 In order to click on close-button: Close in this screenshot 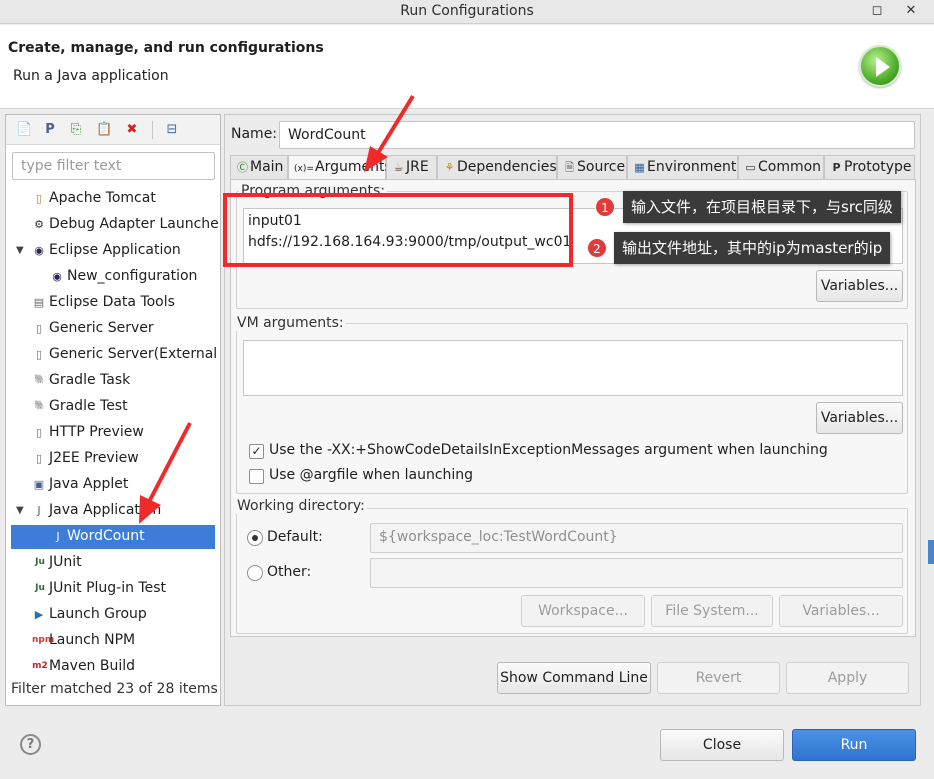, I will do `click(722, 745)`.